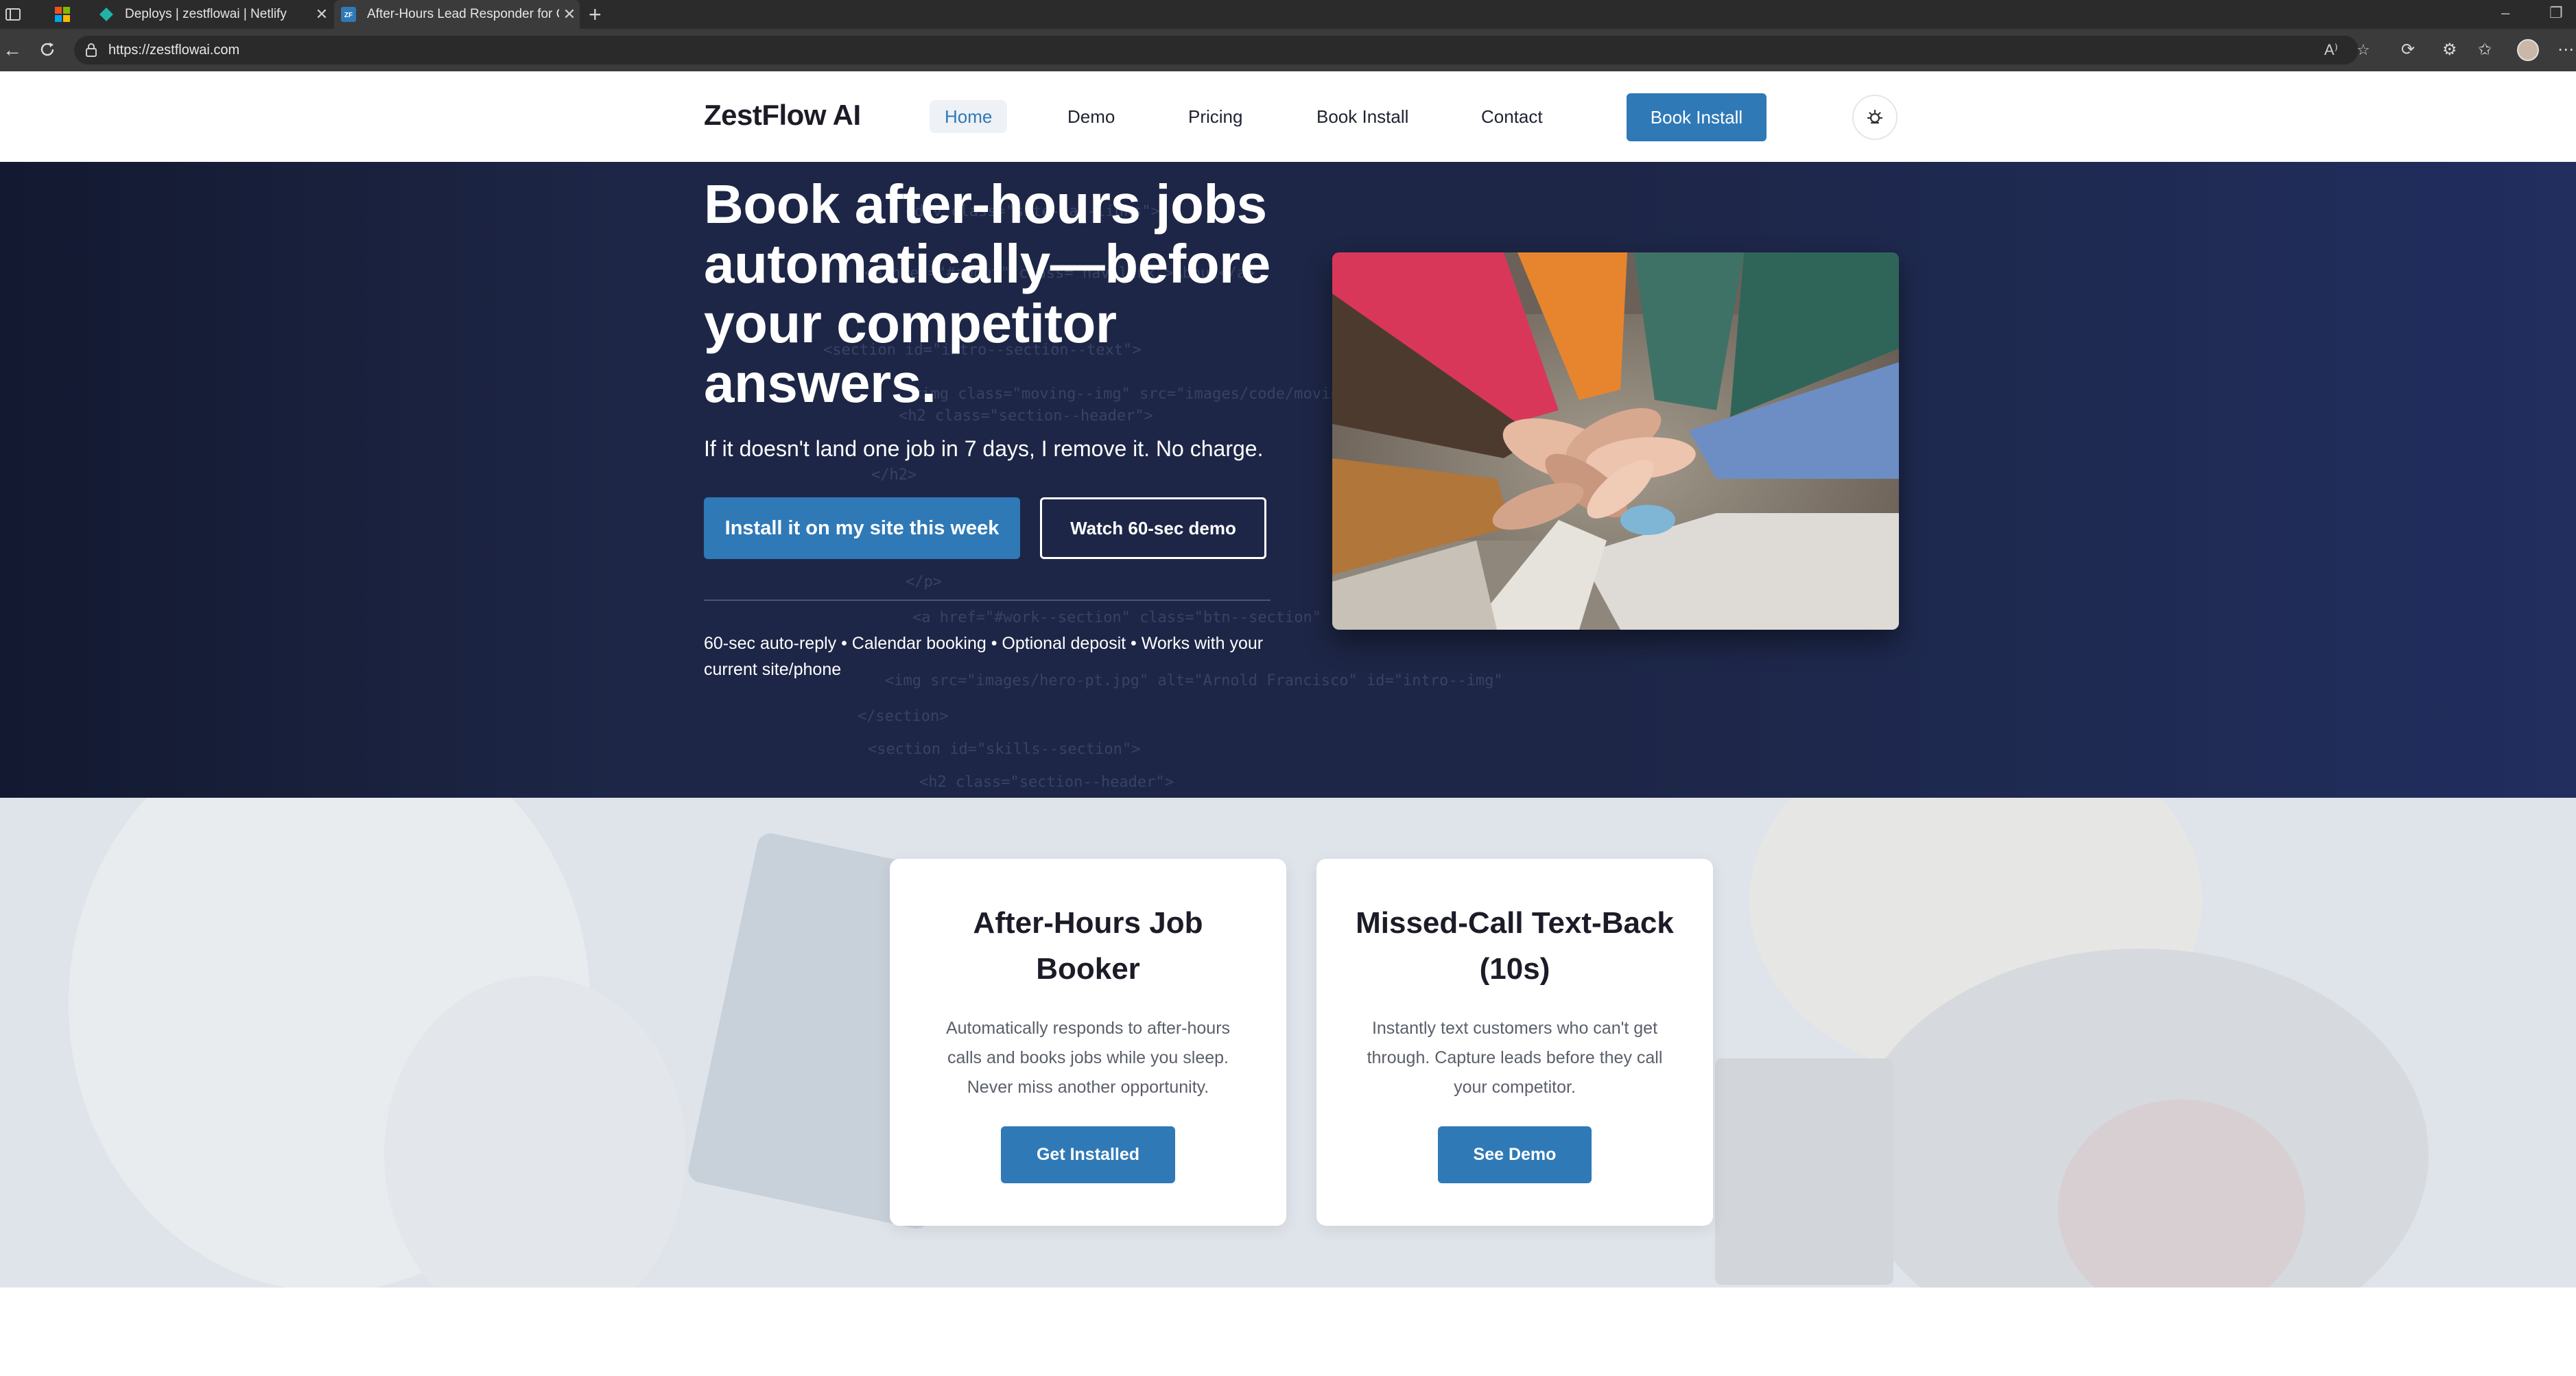 The height and width of the screenshot is (1376, 2576). I want to click on watch-demo-button: Watch 60-sec demo, so click(1153, 528).